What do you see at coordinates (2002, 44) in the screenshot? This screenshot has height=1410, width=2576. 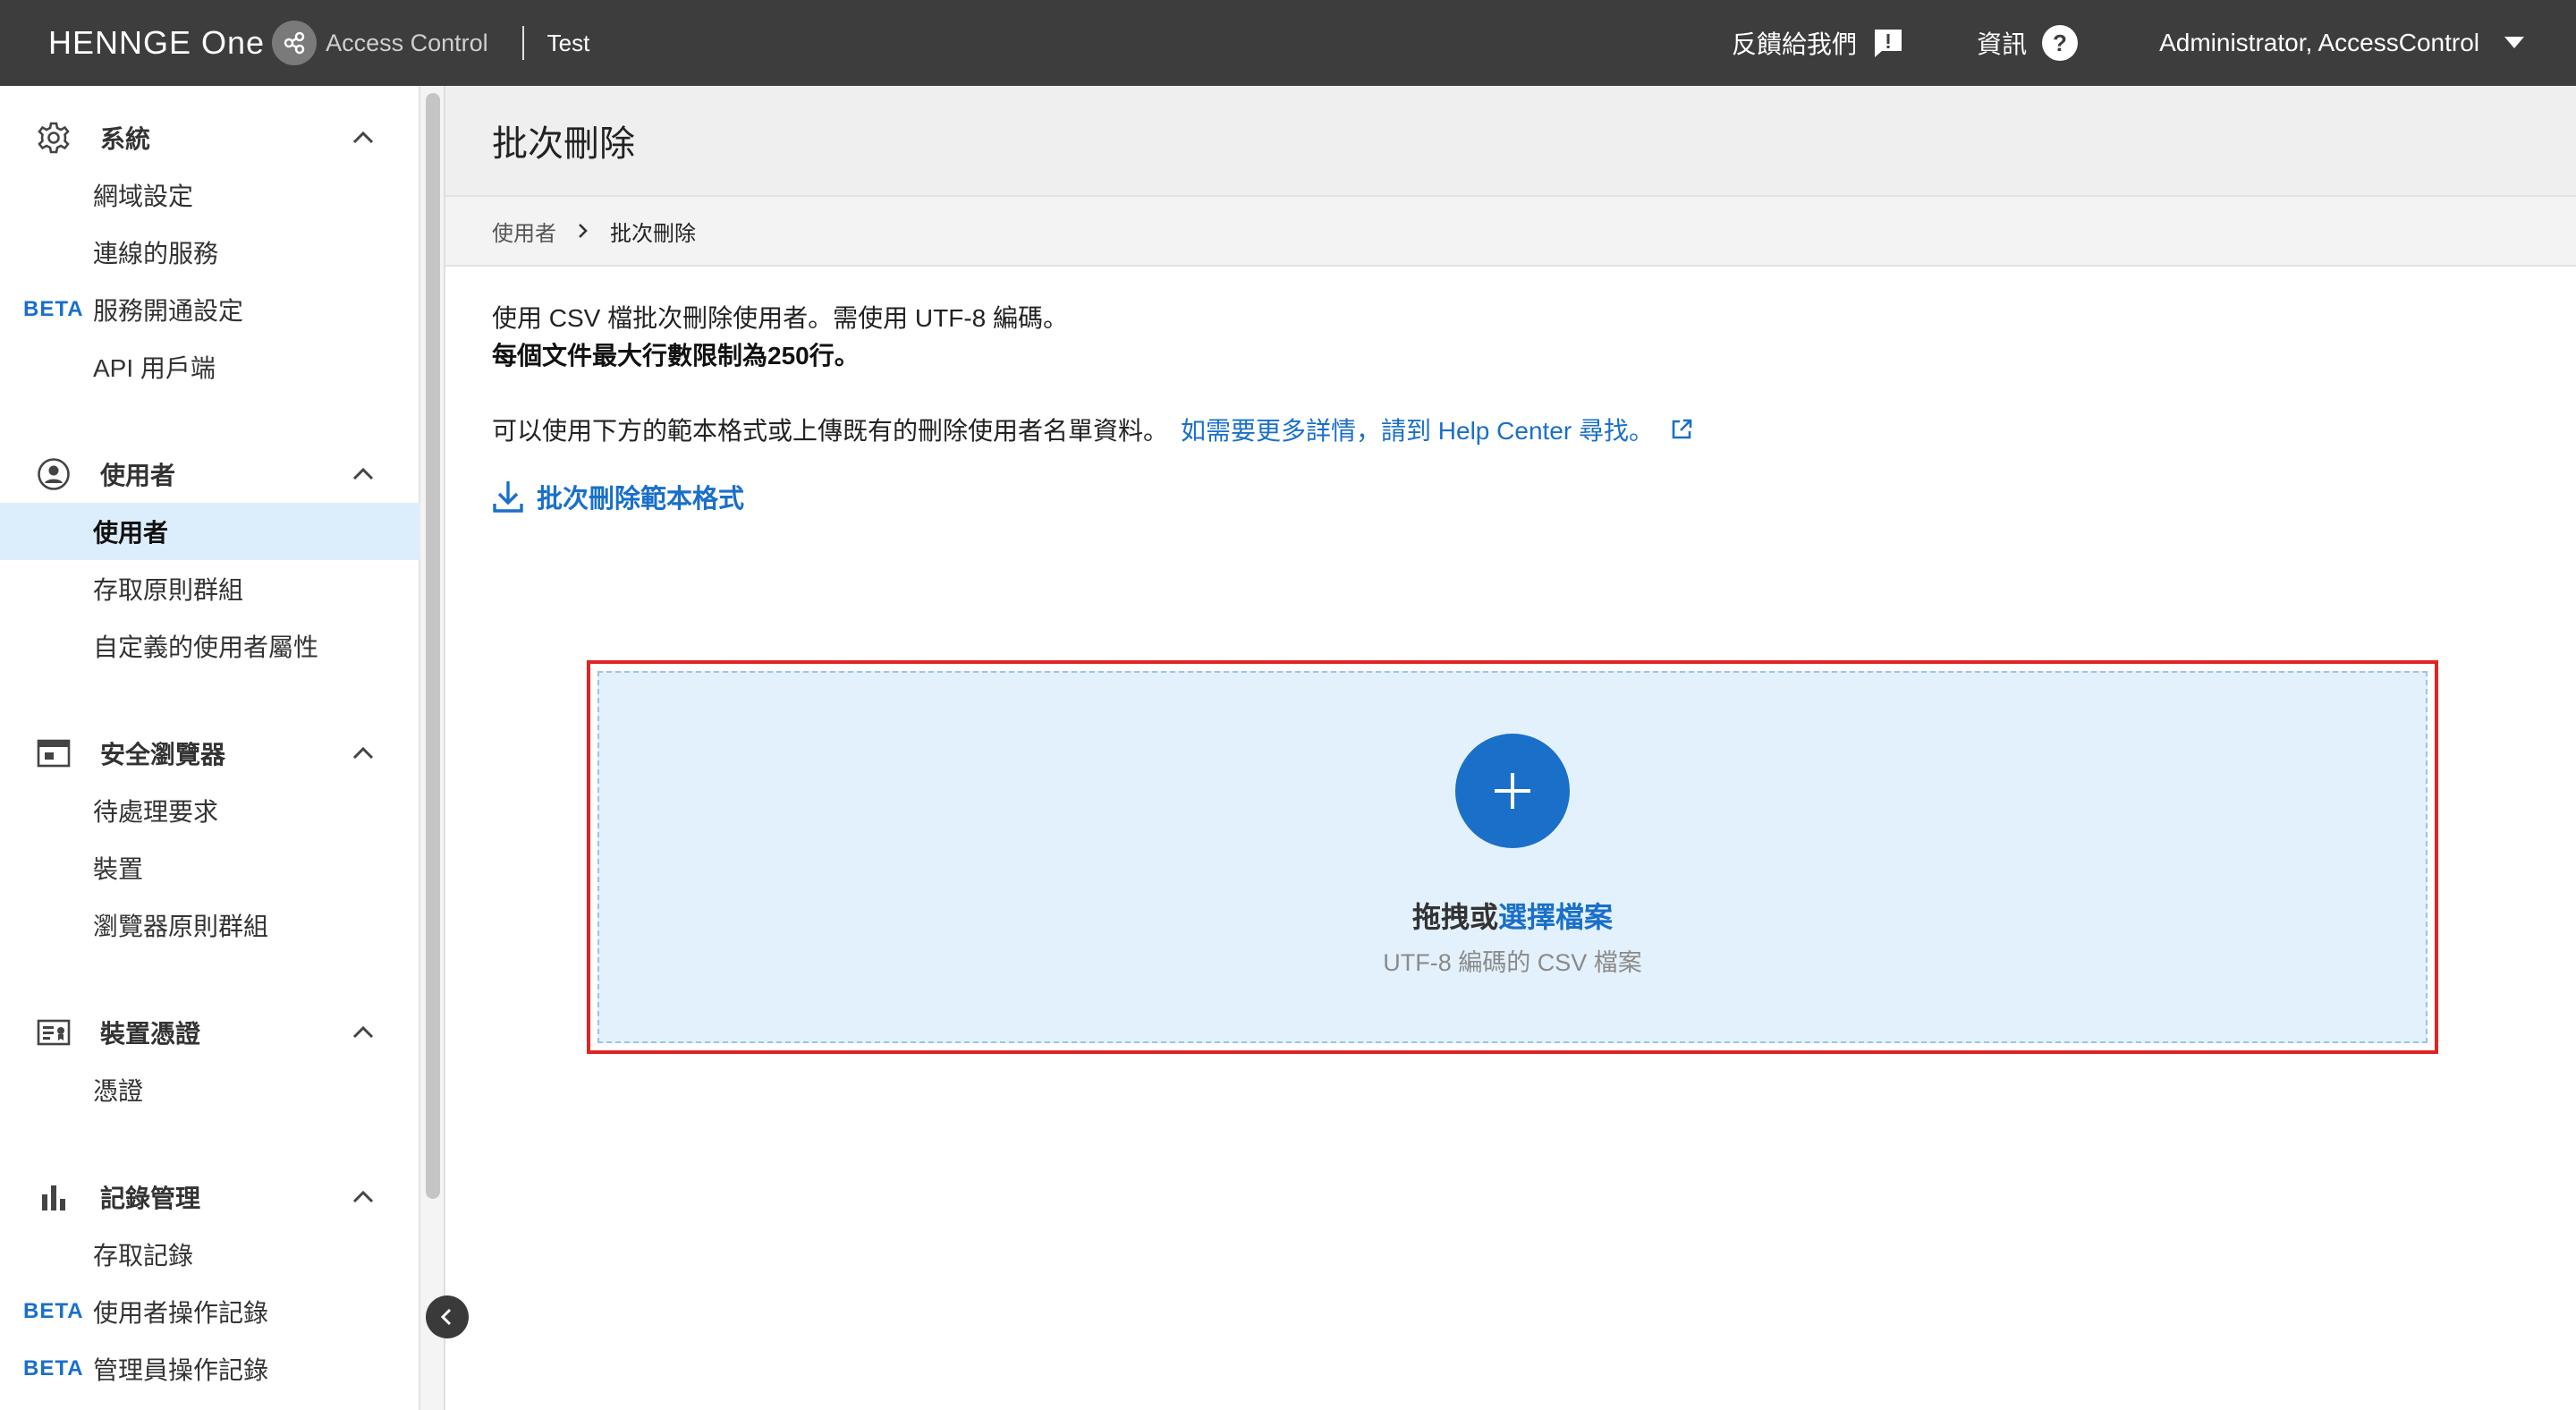 I see `info-label: 資訊` at bounding box center [2002, 44].